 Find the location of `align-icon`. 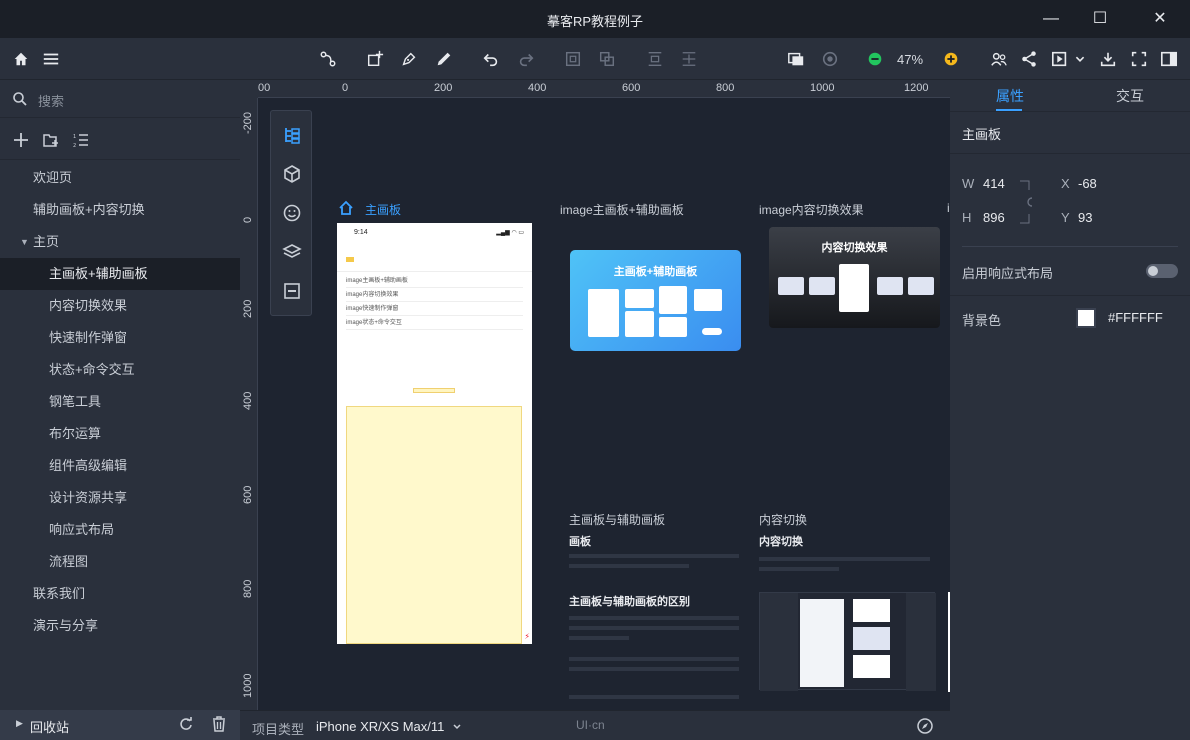

align-icon is located at coordinates (655, 59).